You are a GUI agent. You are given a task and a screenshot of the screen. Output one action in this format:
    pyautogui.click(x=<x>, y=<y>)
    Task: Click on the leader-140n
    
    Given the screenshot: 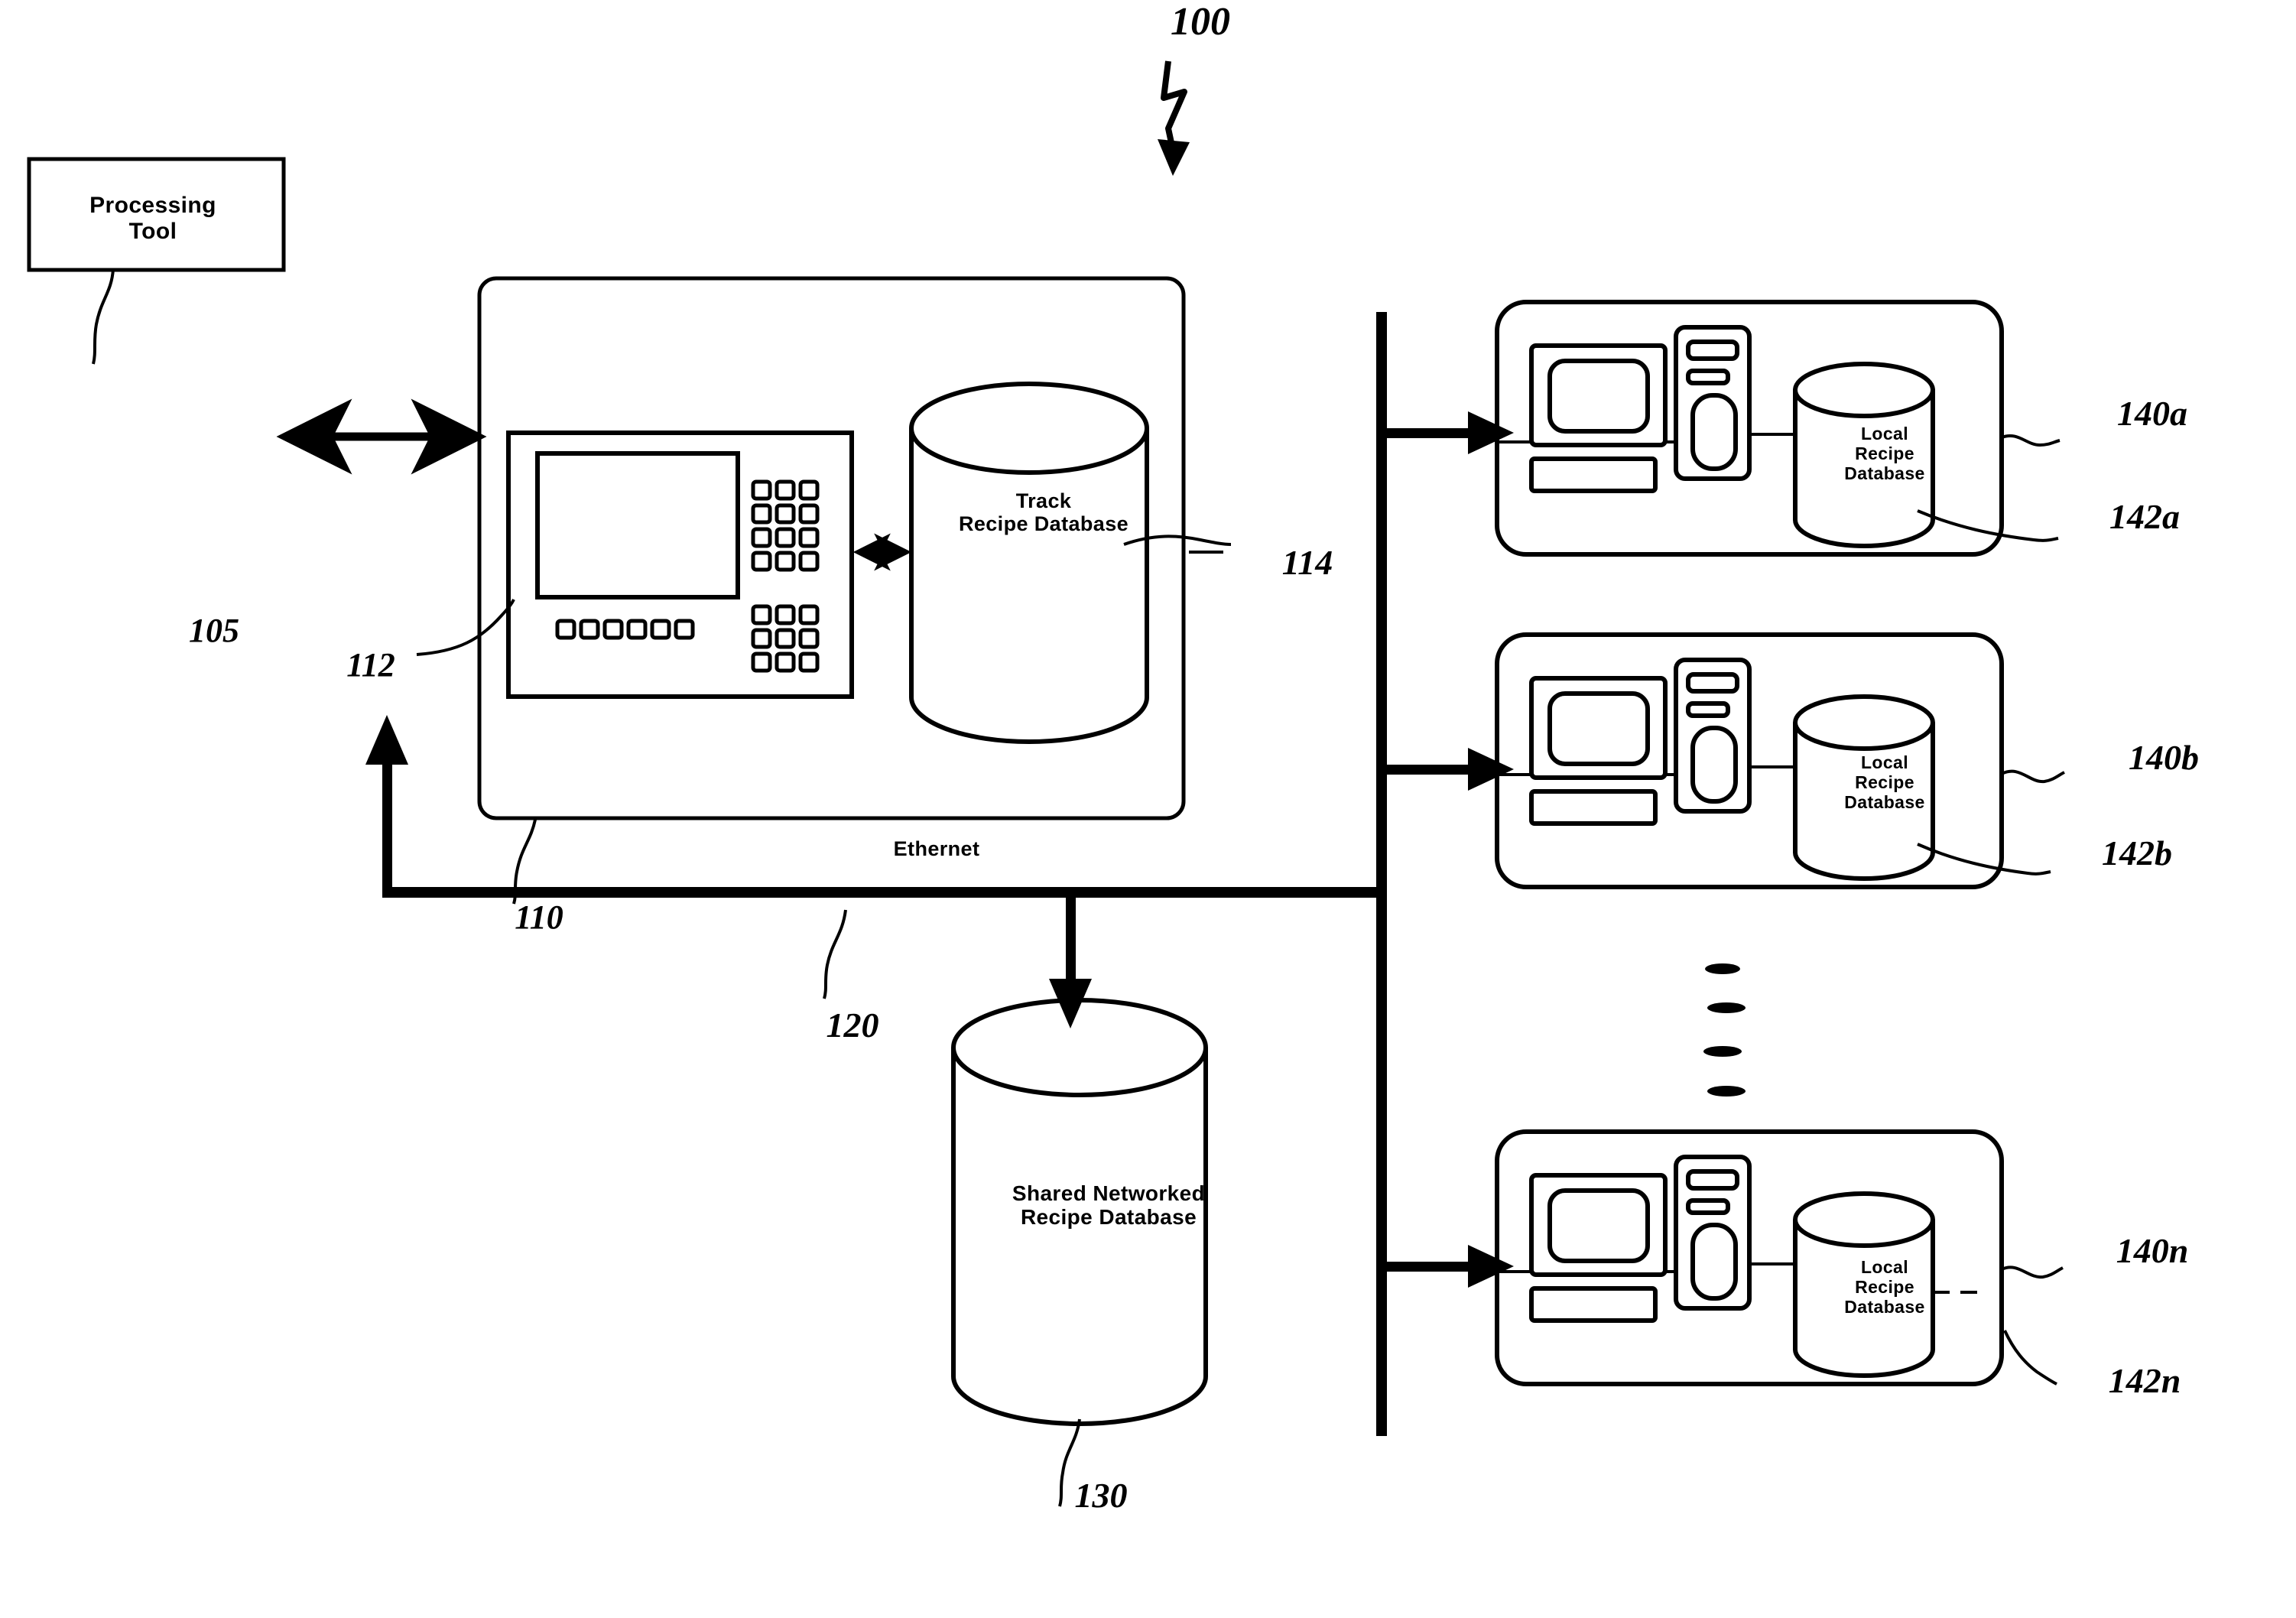 What is the action you would take?
    pyautogui.click(x=2032, y=1272)
    